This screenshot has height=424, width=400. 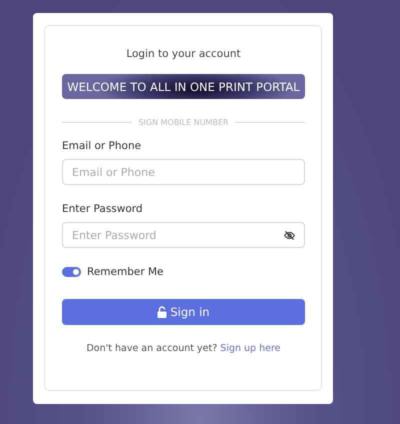 What do you see at coordinates (250, 348) in the screenshot?
I see `signup-link: Sign up here` at bounding box center [250, 348].